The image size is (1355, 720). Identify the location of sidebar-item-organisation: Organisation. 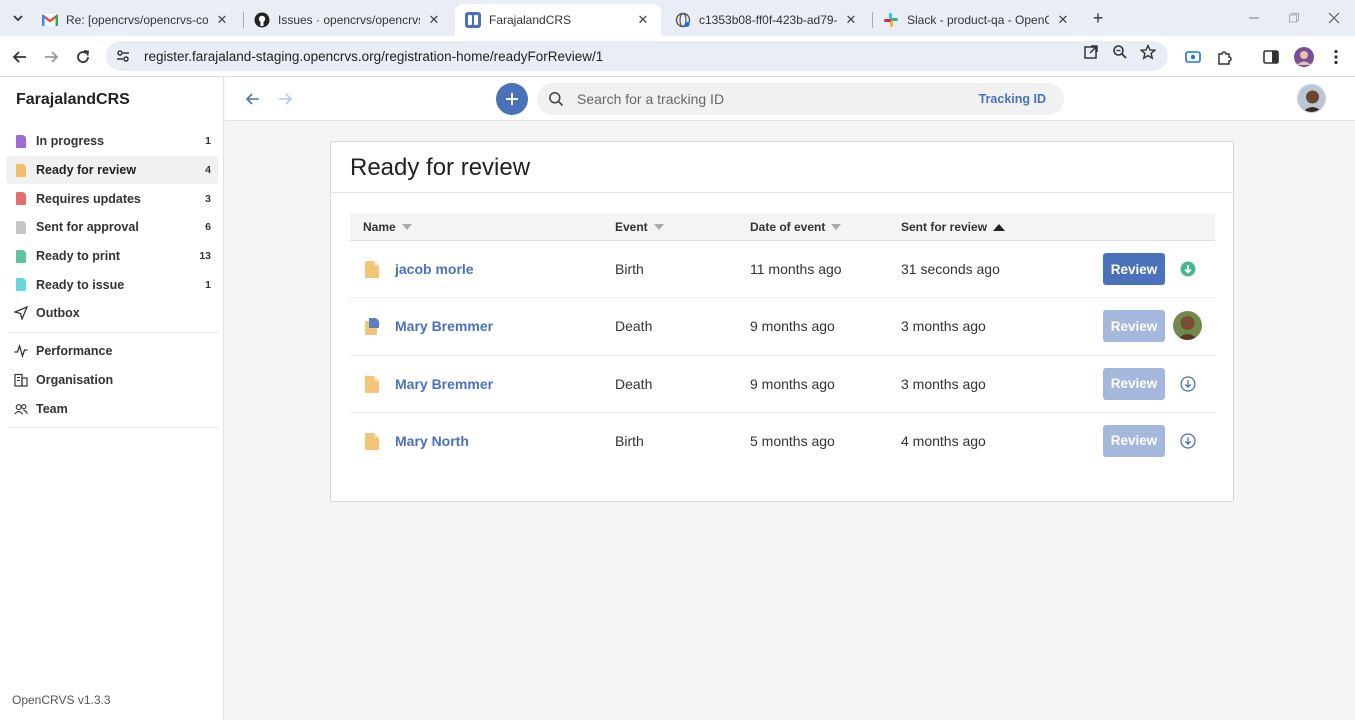
(112, 380).